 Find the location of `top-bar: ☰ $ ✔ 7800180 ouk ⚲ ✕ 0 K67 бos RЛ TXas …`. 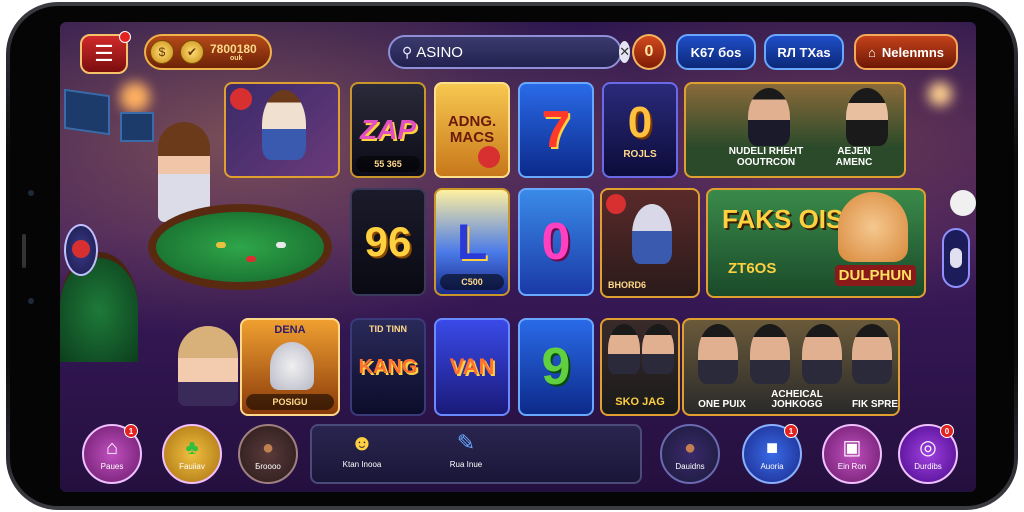

top-bar: ☰ $ ✔ 7800180 ouk ⚲ ✕ 0 K67 бos RЛ TXas … is located at coordinates (518, 52).